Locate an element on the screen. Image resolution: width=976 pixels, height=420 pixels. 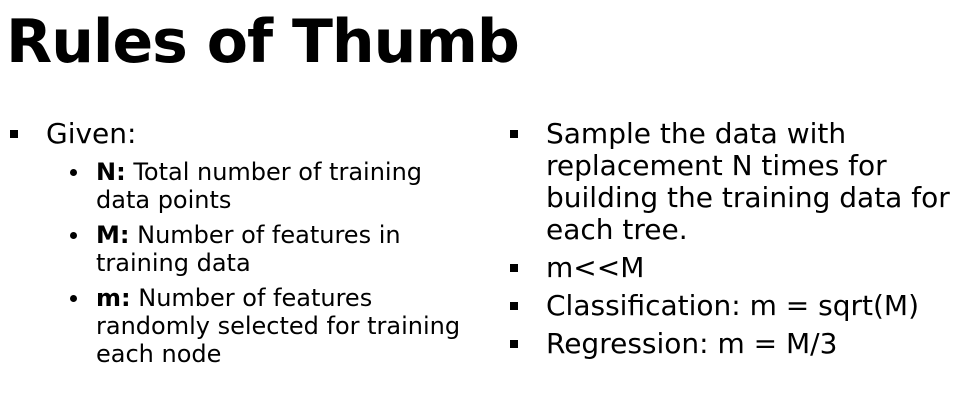
right-bullet-text: m<<M is located at coordinates (595, 267).